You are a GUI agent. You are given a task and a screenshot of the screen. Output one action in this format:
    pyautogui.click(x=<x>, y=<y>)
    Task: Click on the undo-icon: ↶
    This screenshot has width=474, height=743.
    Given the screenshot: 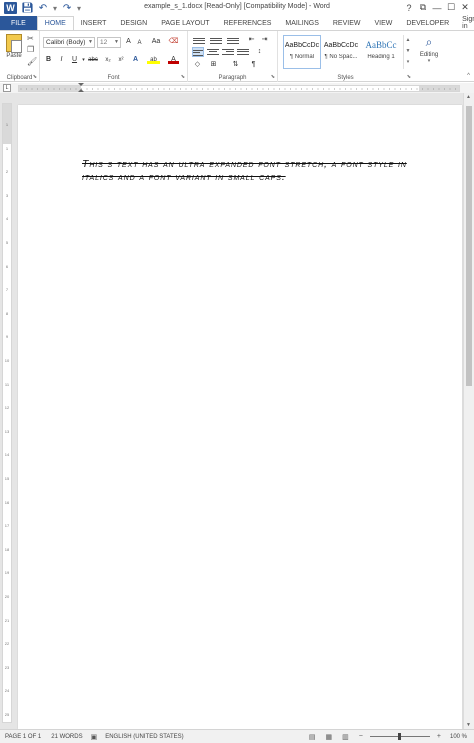 What is the action you would take?
    pyautogui.click(x=43, y=8)
    